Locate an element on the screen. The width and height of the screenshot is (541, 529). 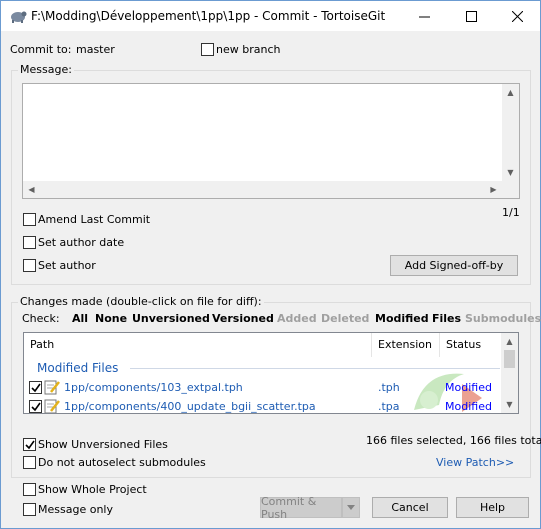
maximize-button is located at coordinates (471, 16).